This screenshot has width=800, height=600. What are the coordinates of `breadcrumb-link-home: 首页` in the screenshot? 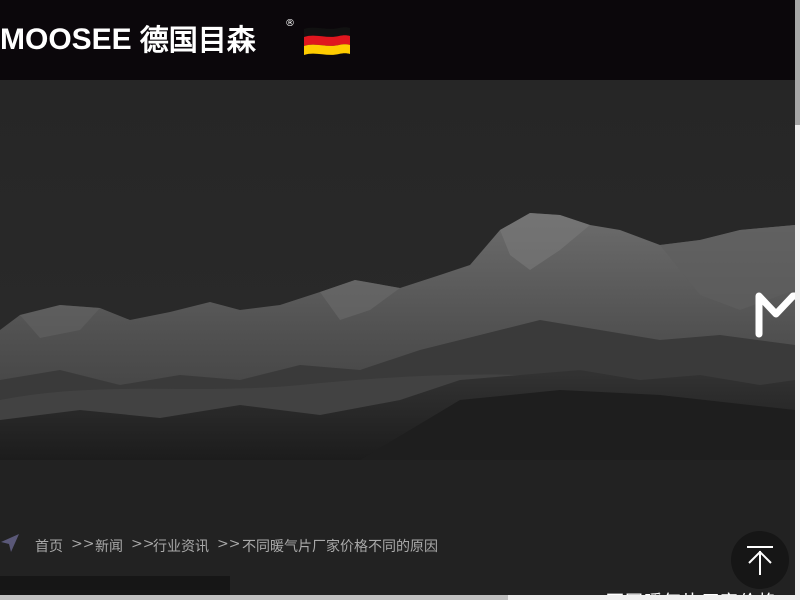 It's located at (49, 547).